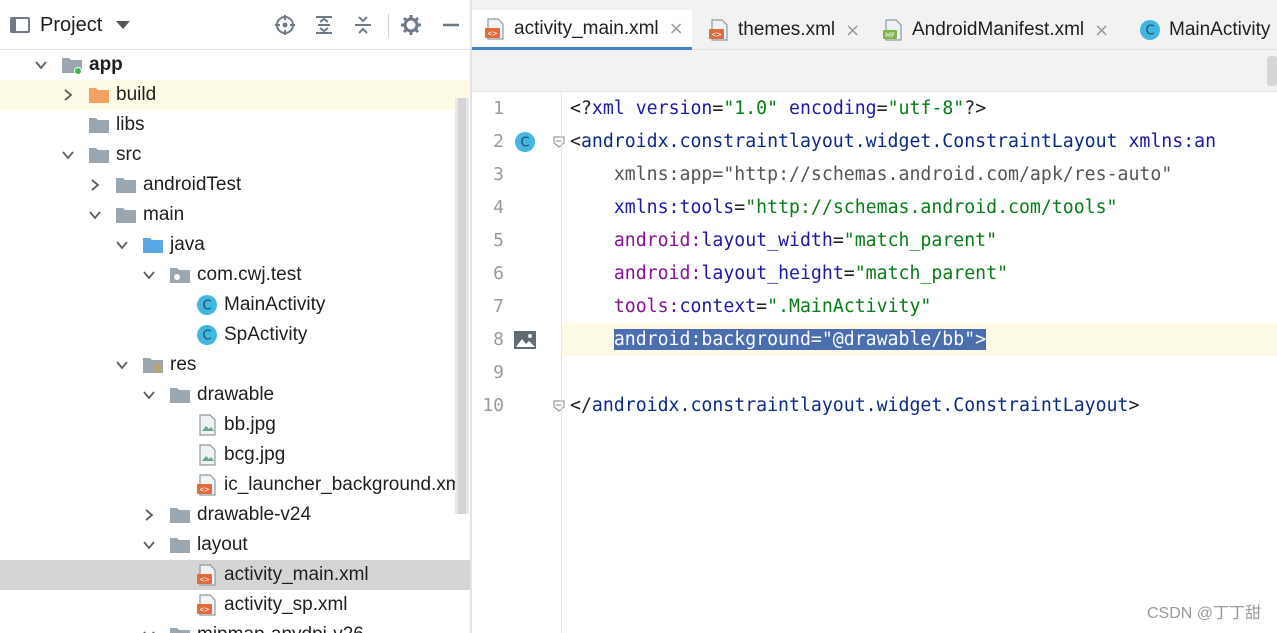 The image size is (1277, 633). I want to click on scrollbar-thumb, so click(462, 306).